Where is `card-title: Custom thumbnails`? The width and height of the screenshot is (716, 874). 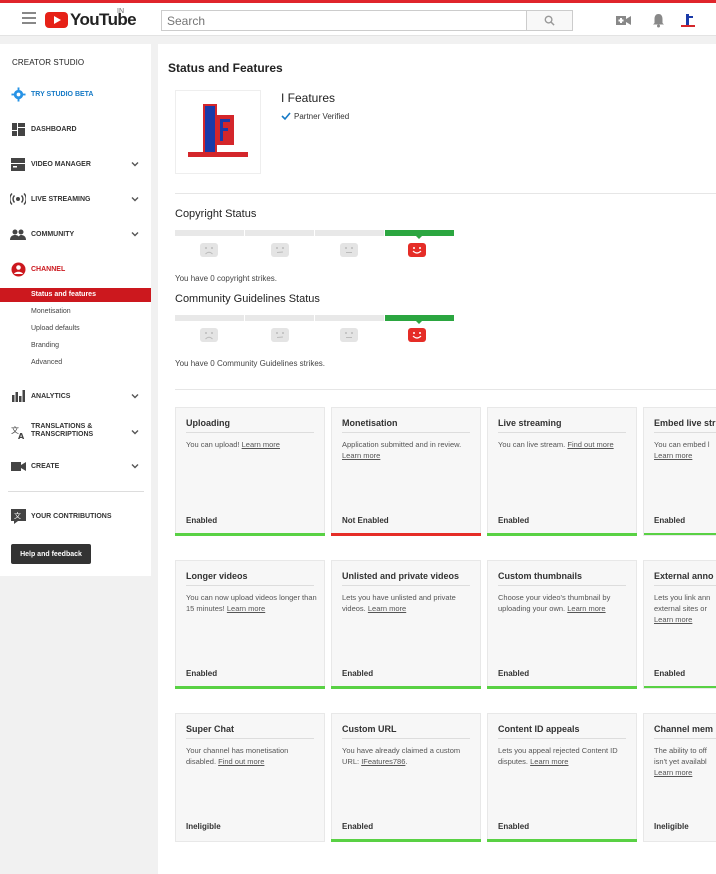
card-title: Custom thumbnails is located at coordinates (540, 576).